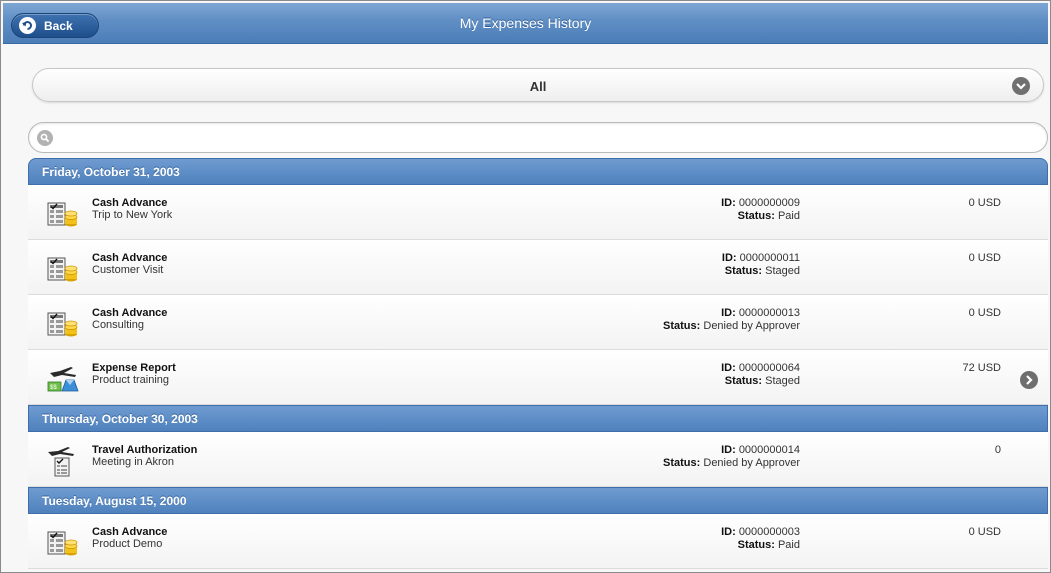 The height and width of the screenshot is (573, 1051). Describe the element at coordinates (127, 544) in the screenshot. I see `item-description: Product Demo` at that location.